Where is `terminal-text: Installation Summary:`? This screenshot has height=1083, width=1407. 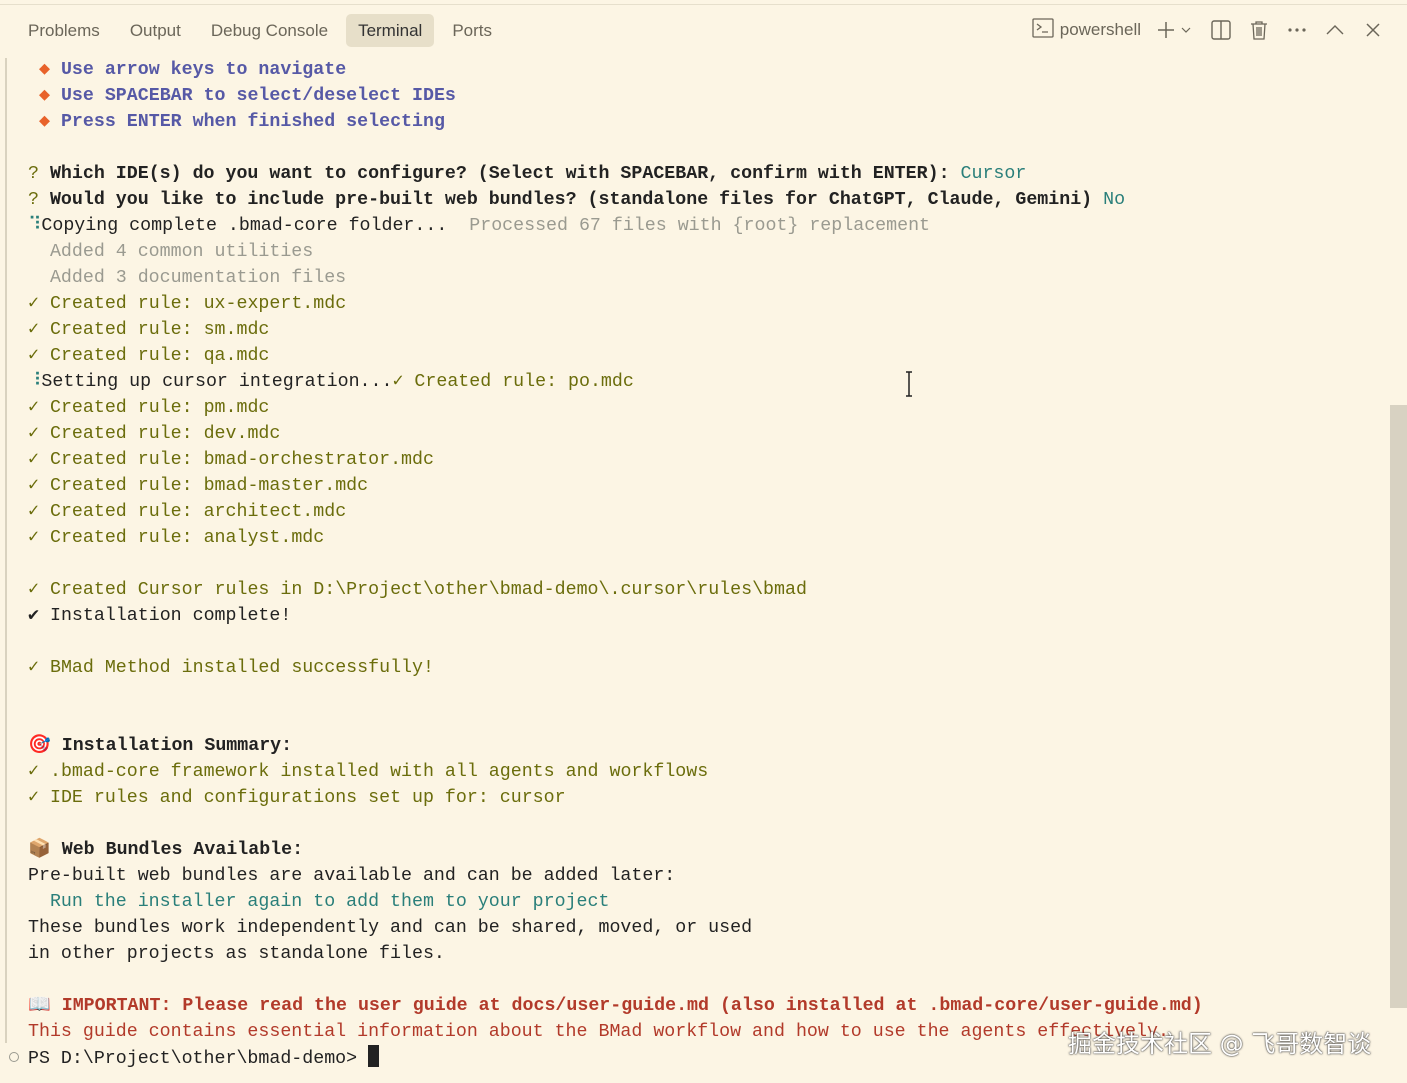
terminal-text: Installation Summary: is located at coordinates (177, 746).